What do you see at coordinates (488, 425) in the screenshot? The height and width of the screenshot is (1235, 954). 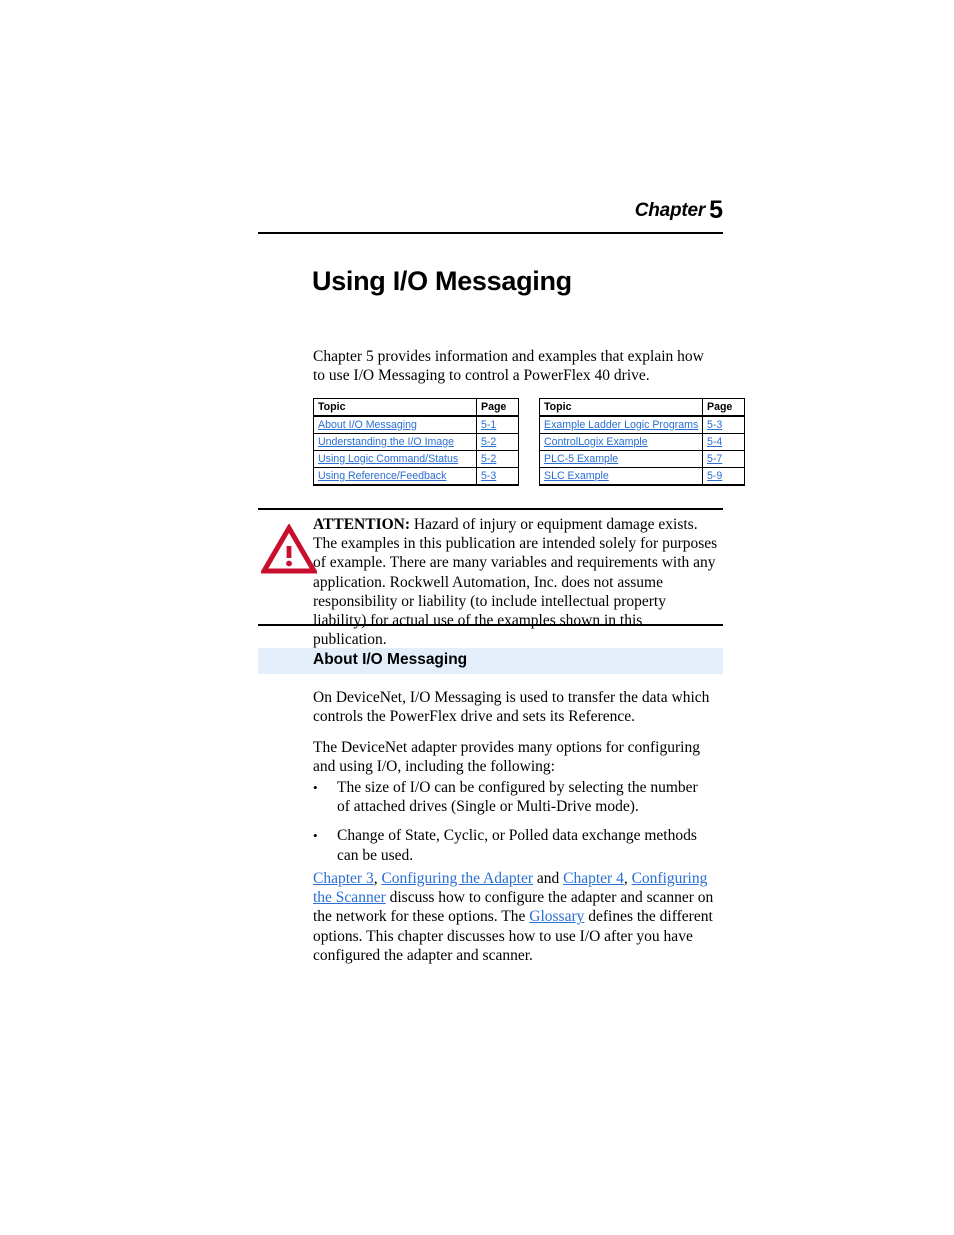 I see `page-link: 5-1` at bounding box center [488, 425].